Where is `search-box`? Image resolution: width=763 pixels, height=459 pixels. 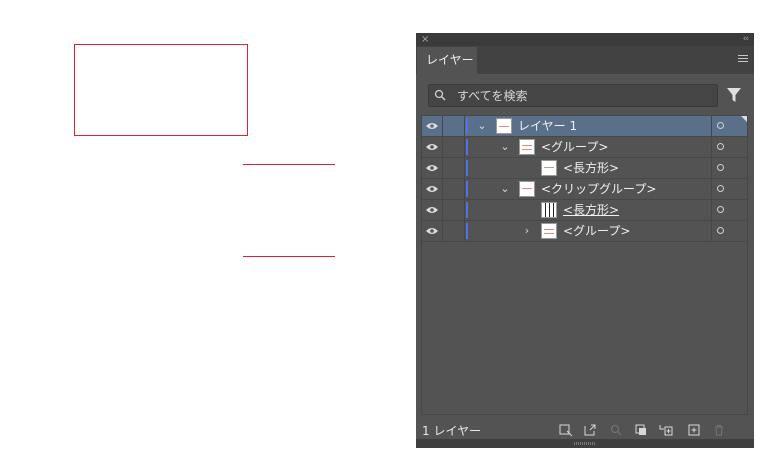
search-box is located at coordinates (573, 95).